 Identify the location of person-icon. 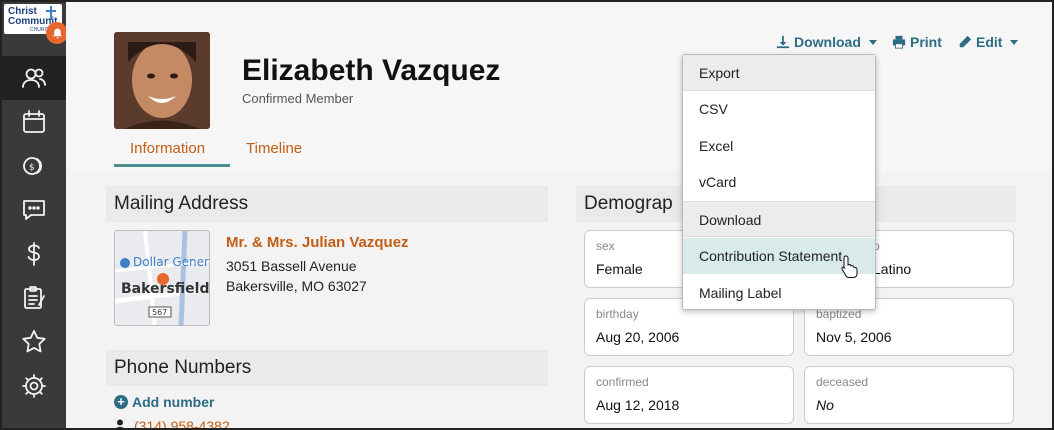
(120, 423).